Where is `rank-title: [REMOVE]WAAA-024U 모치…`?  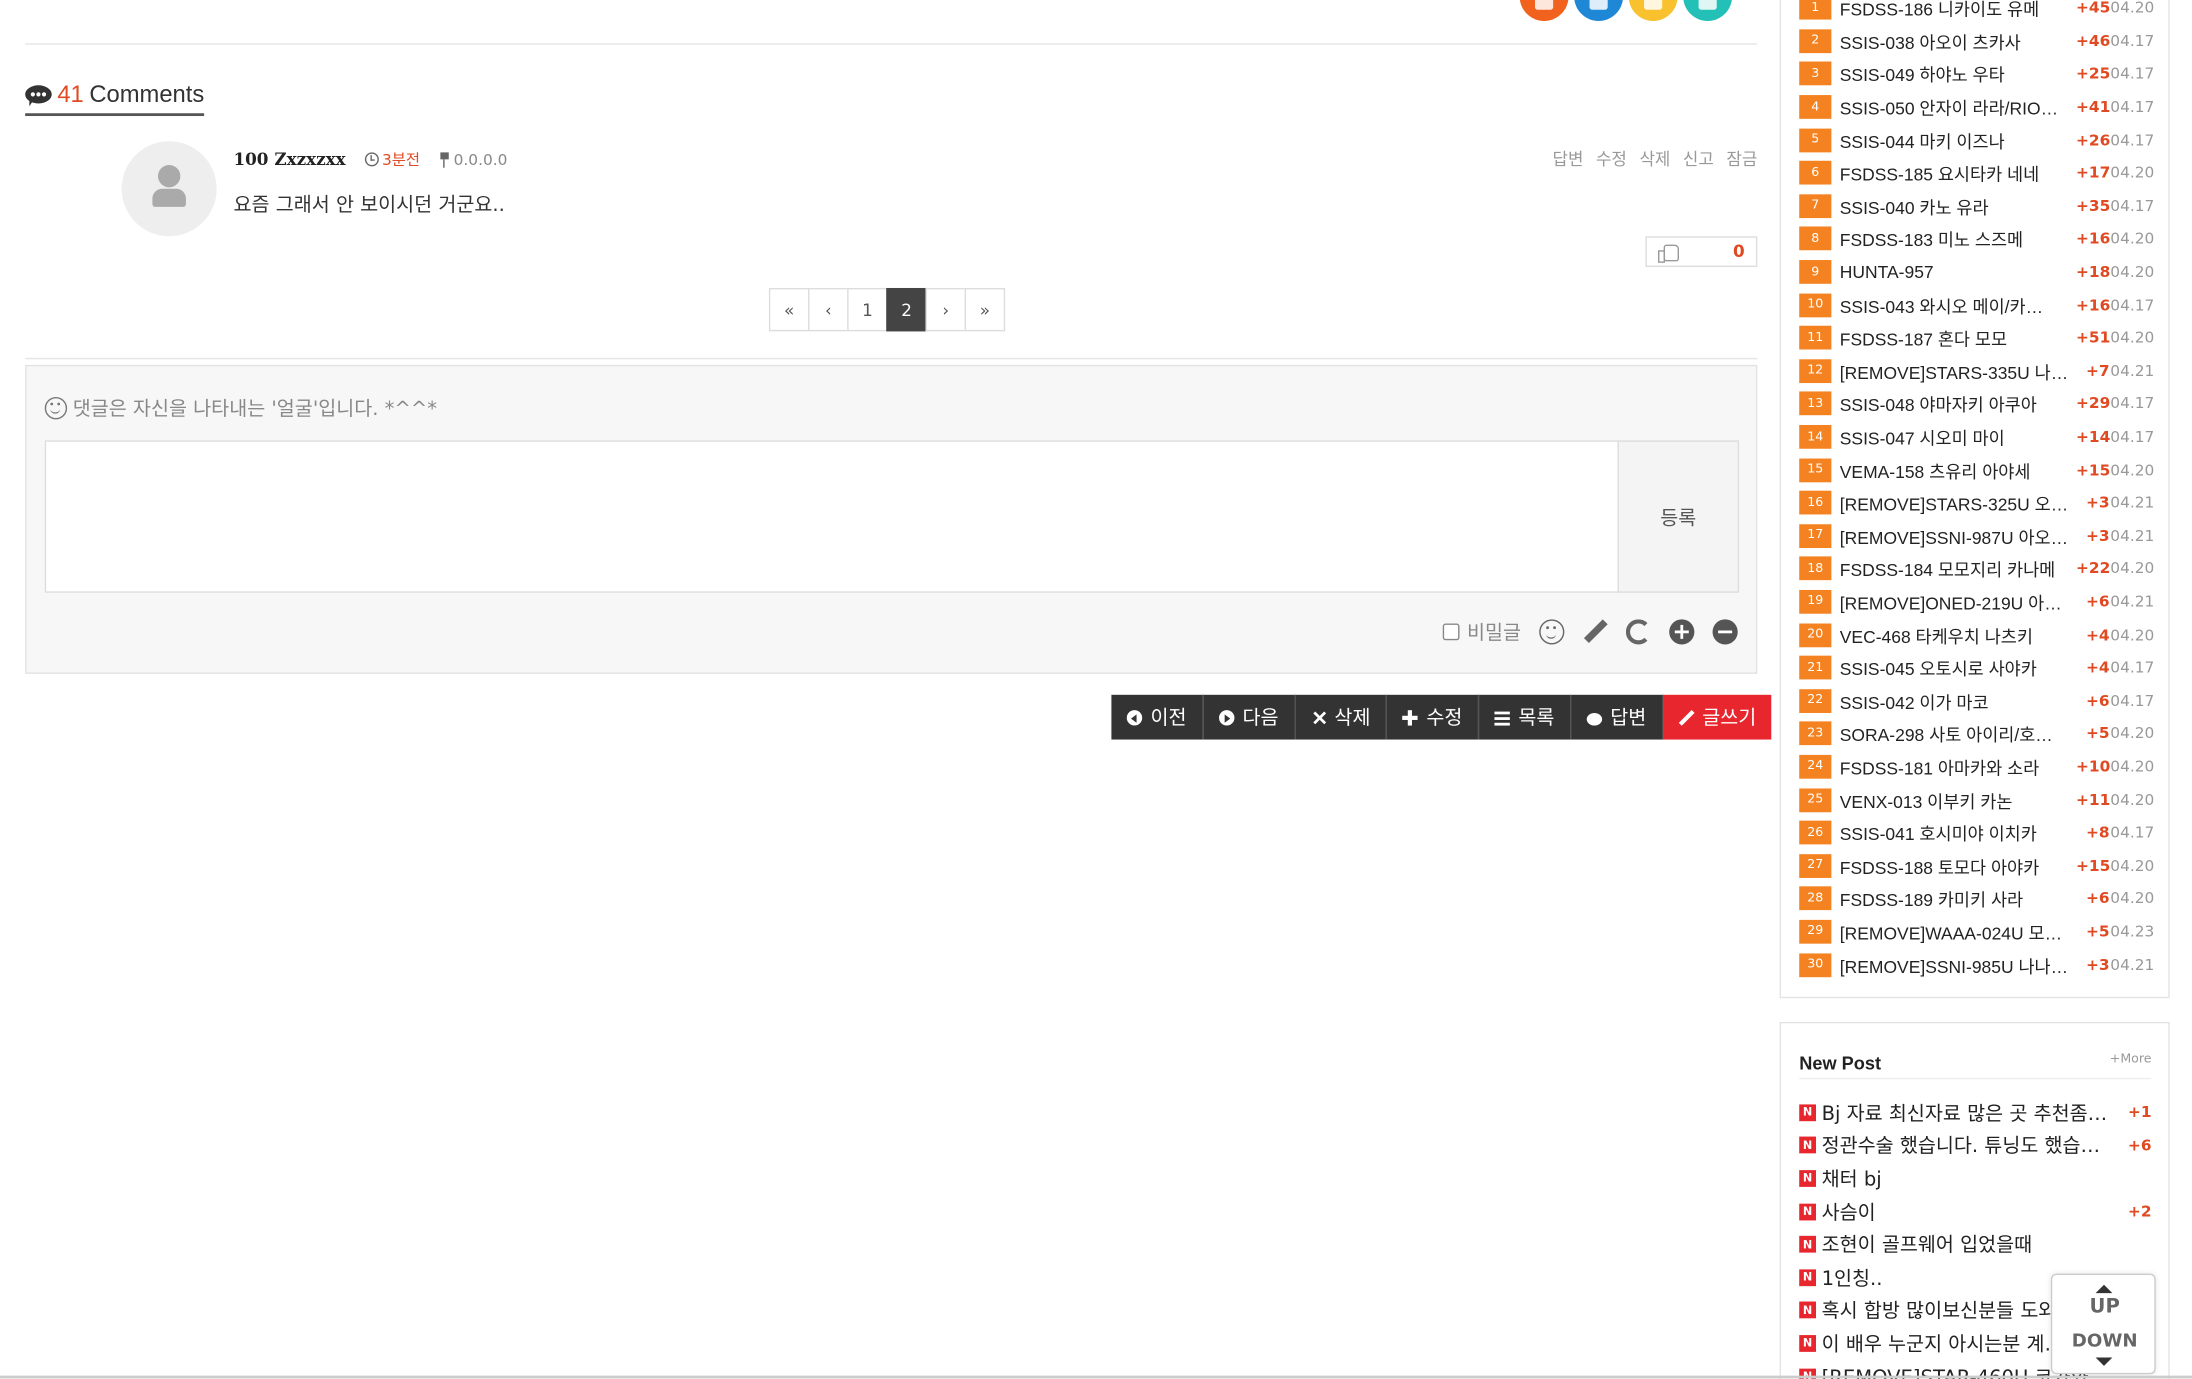 rank-title: [REMOVE]WAAA-024U 모치… is located at coordinates (1958, 931).